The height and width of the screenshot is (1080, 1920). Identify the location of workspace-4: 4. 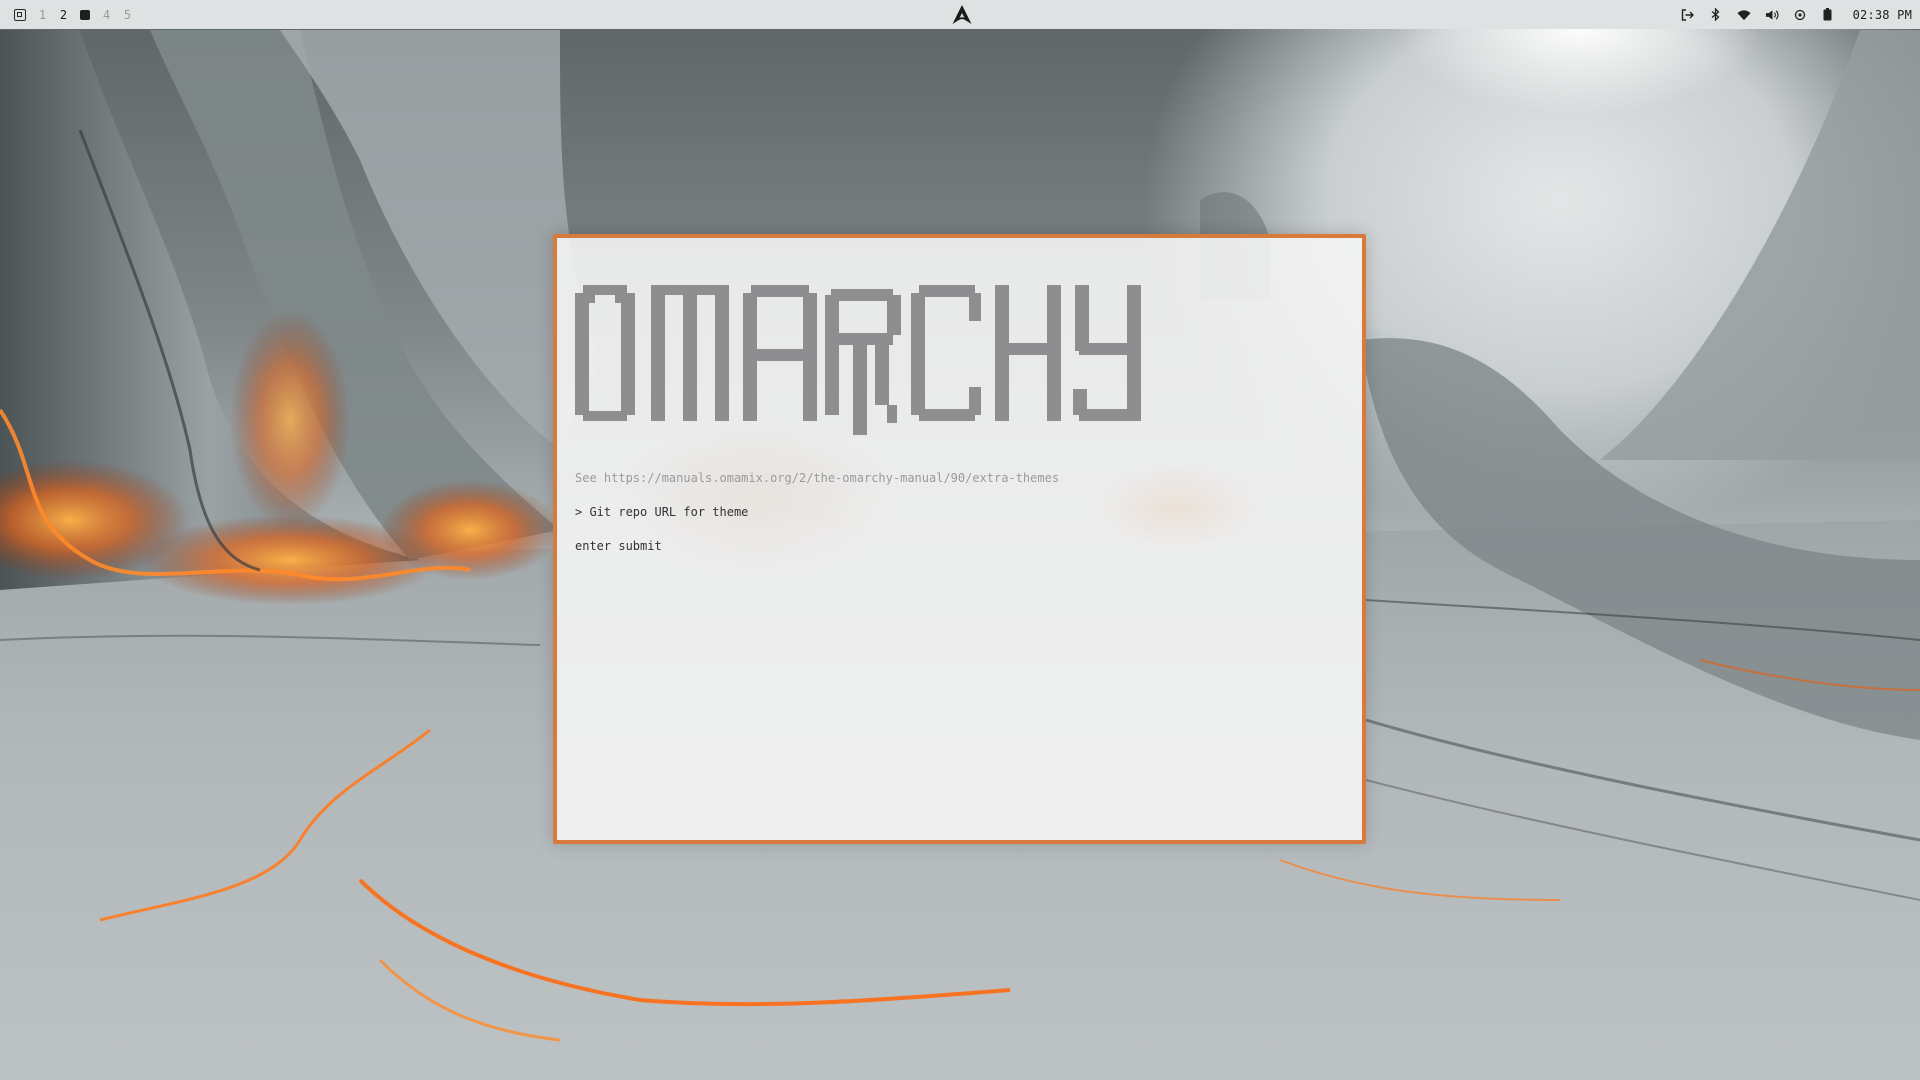
(106, 15).